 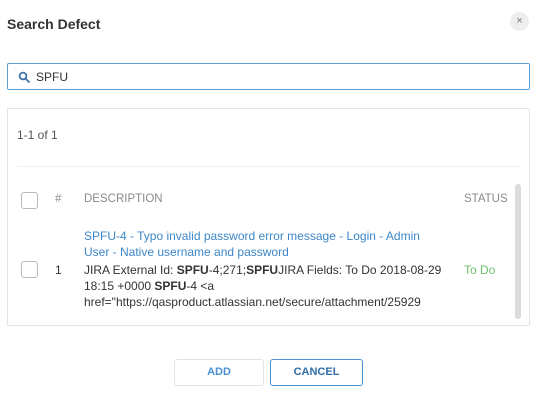 What do you see at coordinates (37, 135) in the screenshot?
I see `result-count: 1-1 of 1` at bounding box center [37, 135].